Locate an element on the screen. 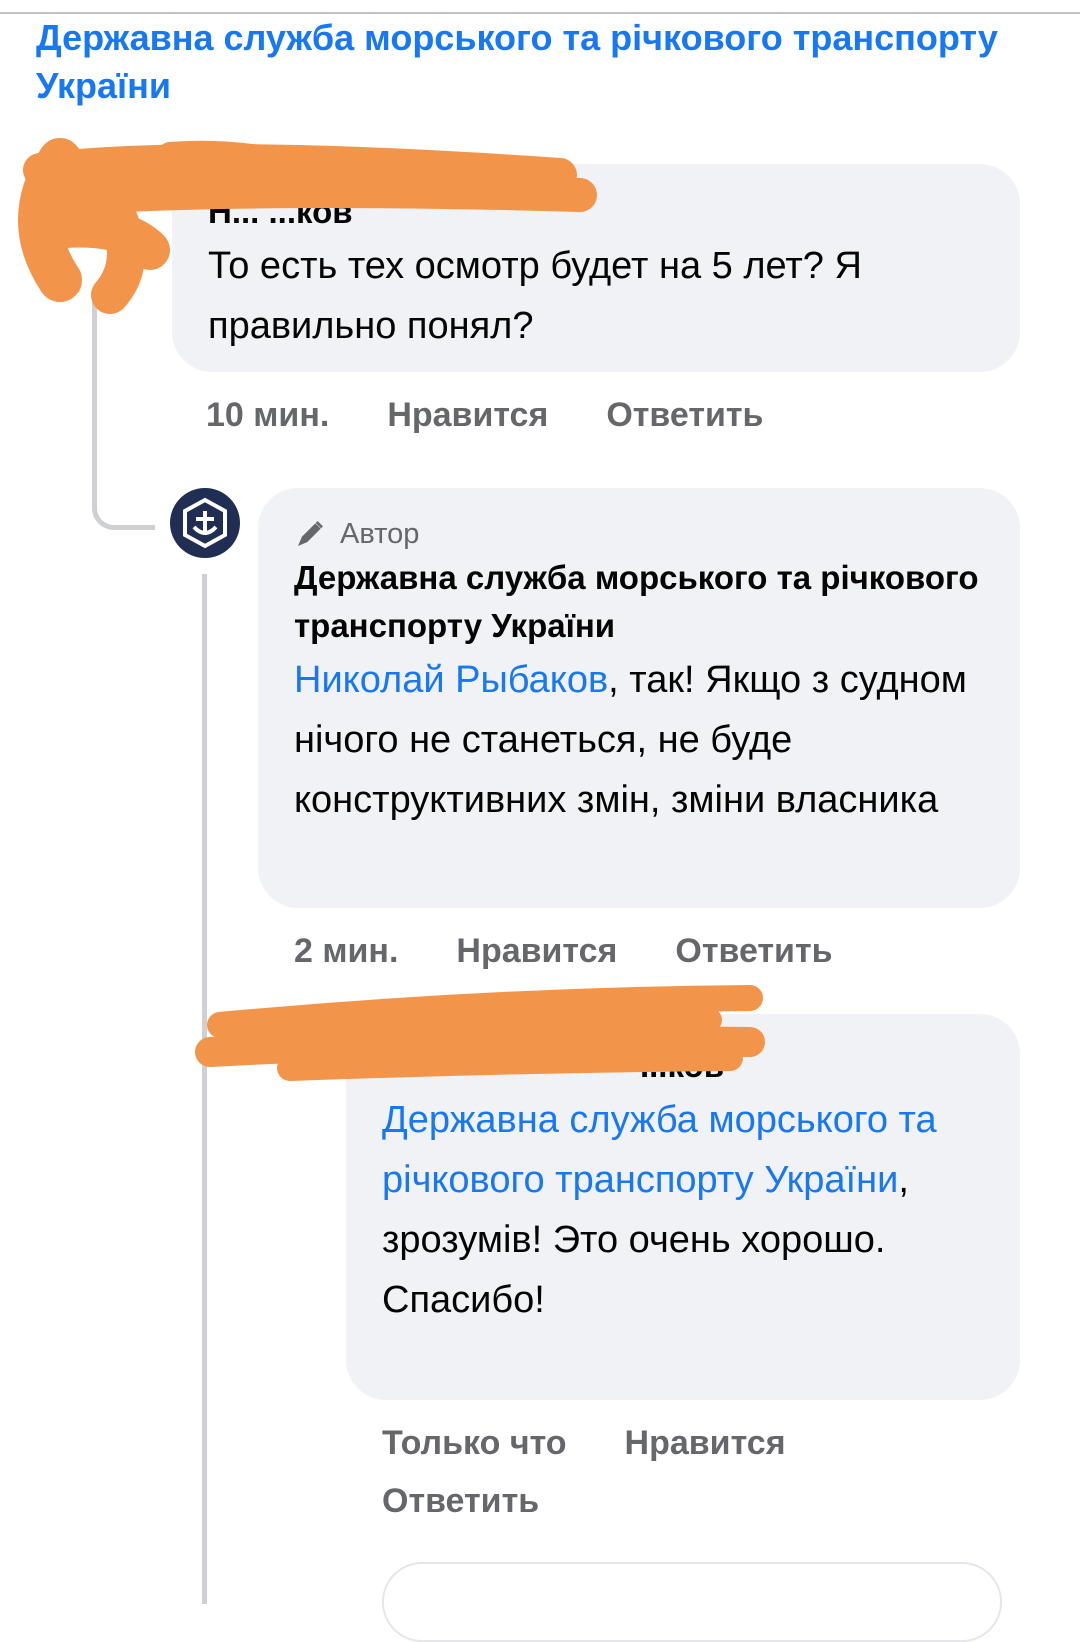  comment-time: Только что is located at coordinates (474, 1443).